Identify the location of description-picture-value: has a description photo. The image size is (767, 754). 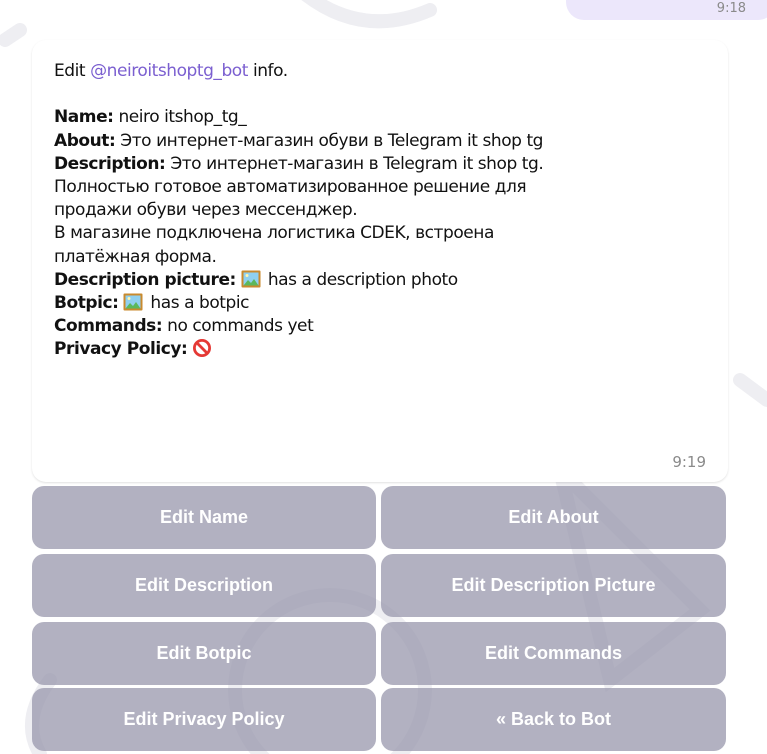
(360, 279).